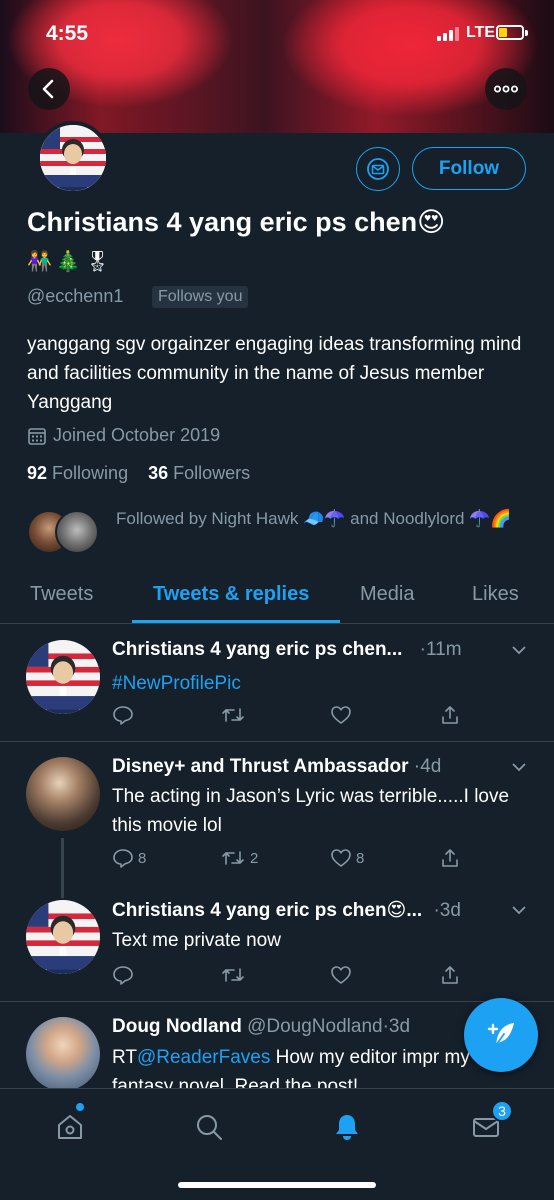  What do you see at coordinates (212, 473) in the screenshot?
I see `followers-label: Followers` at bounding box center [212, 473].